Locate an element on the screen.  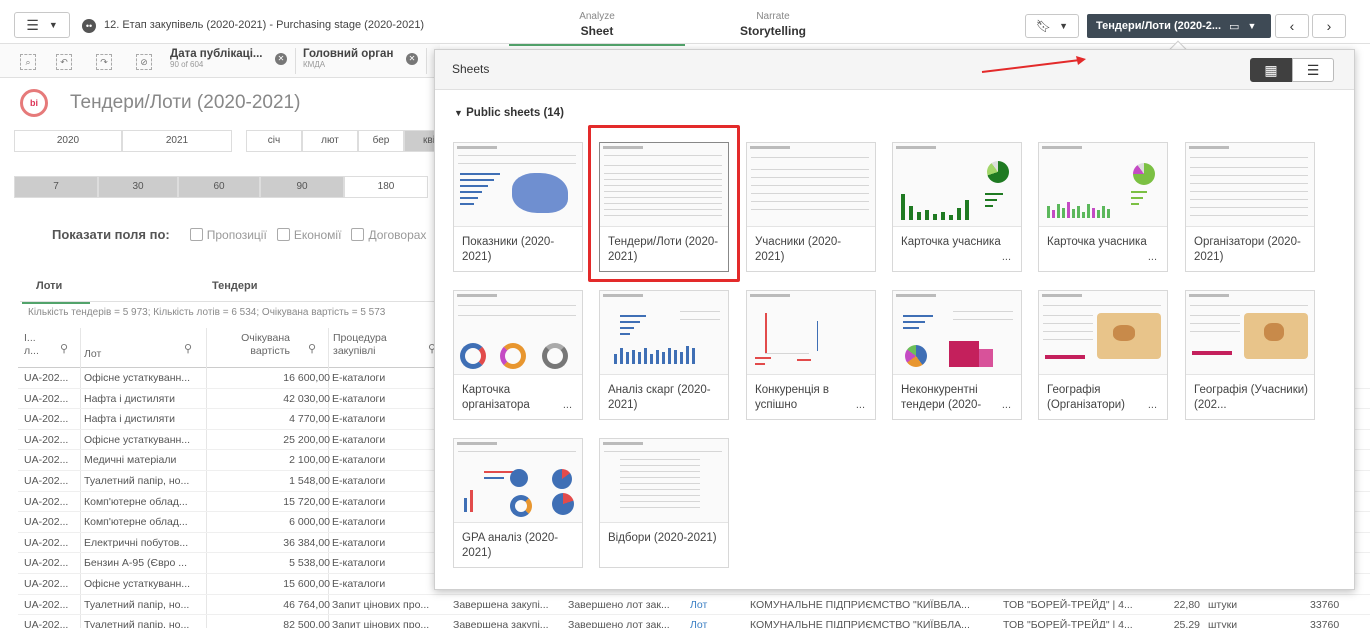
sheet-card-indicators: Показники (2020-2021) is located at coordinates (518, 207).